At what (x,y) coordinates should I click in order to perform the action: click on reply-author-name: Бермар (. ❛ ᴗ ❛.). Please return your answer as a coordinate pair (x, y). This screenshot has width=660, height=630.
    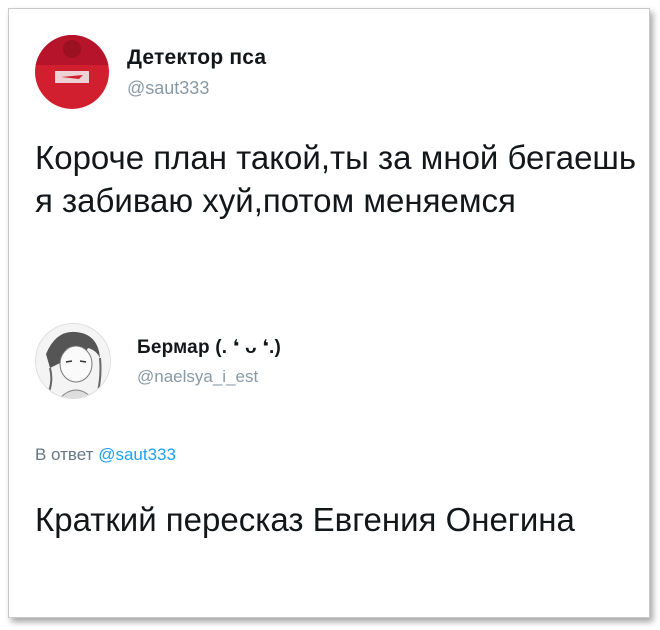
    Looking at the image, I should click on (209, 347).